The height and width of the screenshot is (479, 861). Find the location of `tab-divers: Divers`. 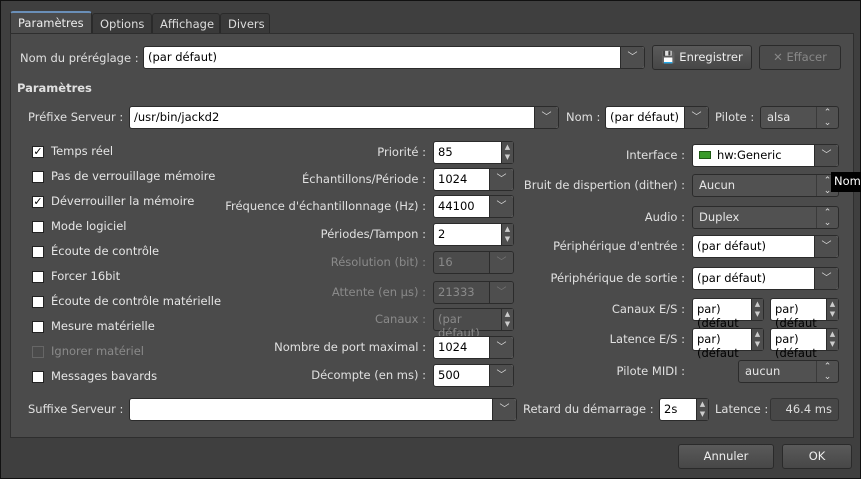

tab-divers: Divers is located at coordinates (245, 23).